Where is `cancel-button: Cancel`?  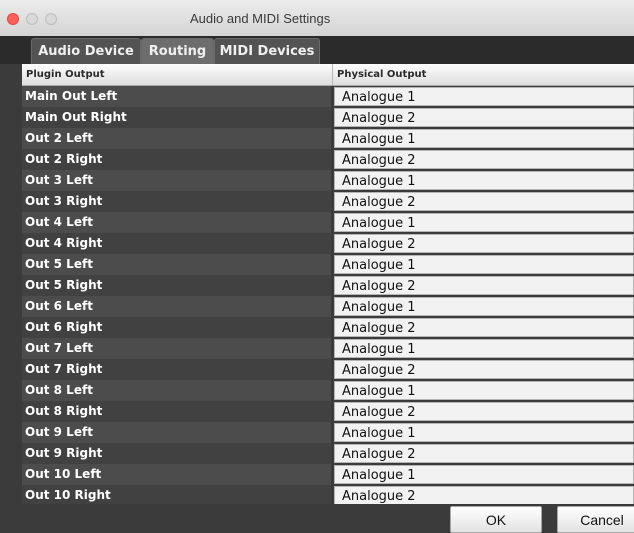
cancel-button: Cancel is located at coordinates (595, 519).